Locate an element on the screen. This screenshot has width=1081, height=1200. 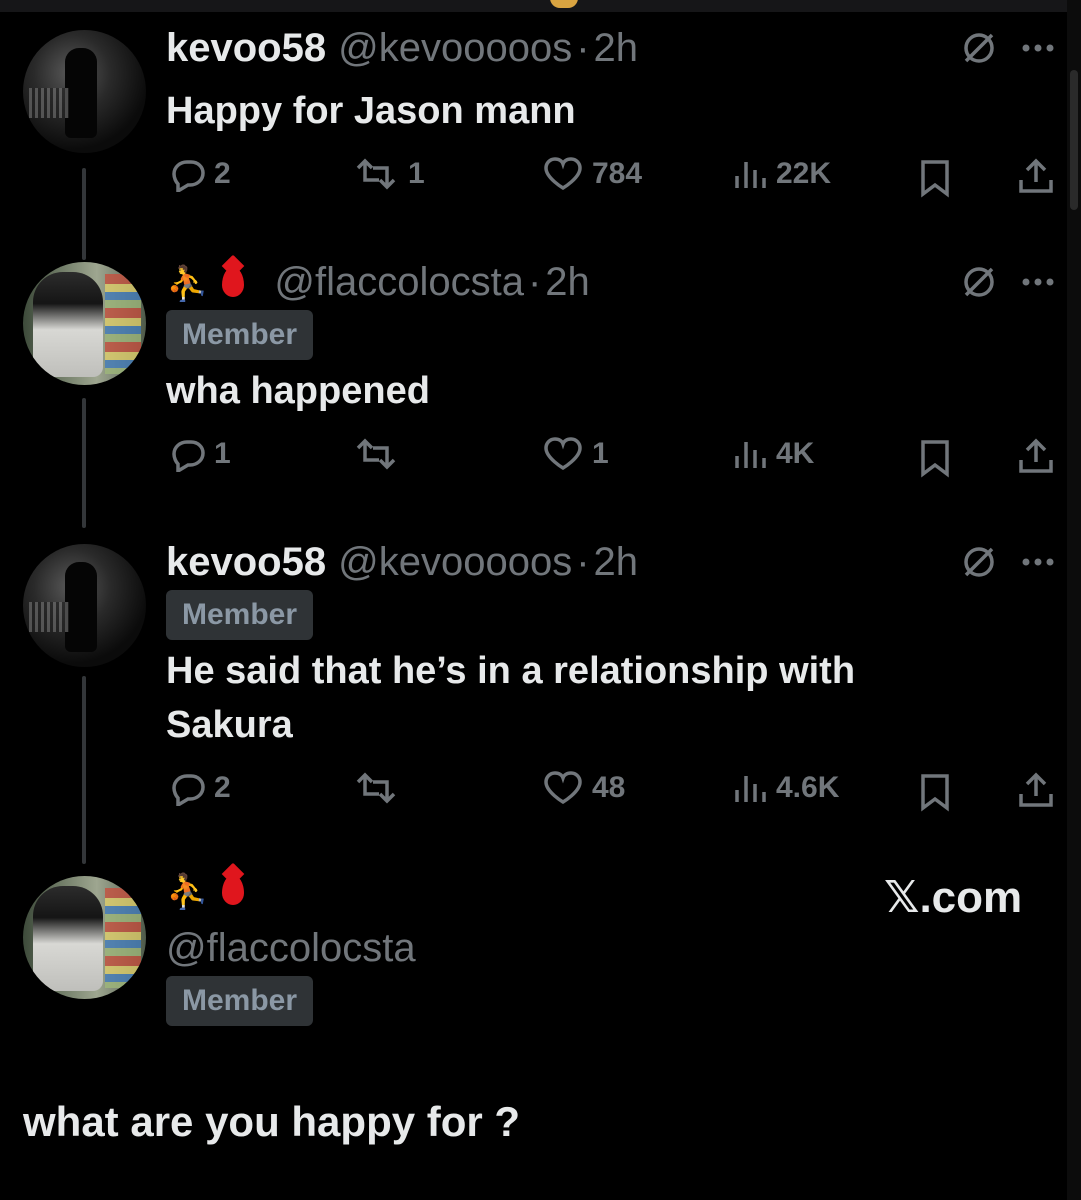
like-button: 48 is located at coordinates (583, 788).